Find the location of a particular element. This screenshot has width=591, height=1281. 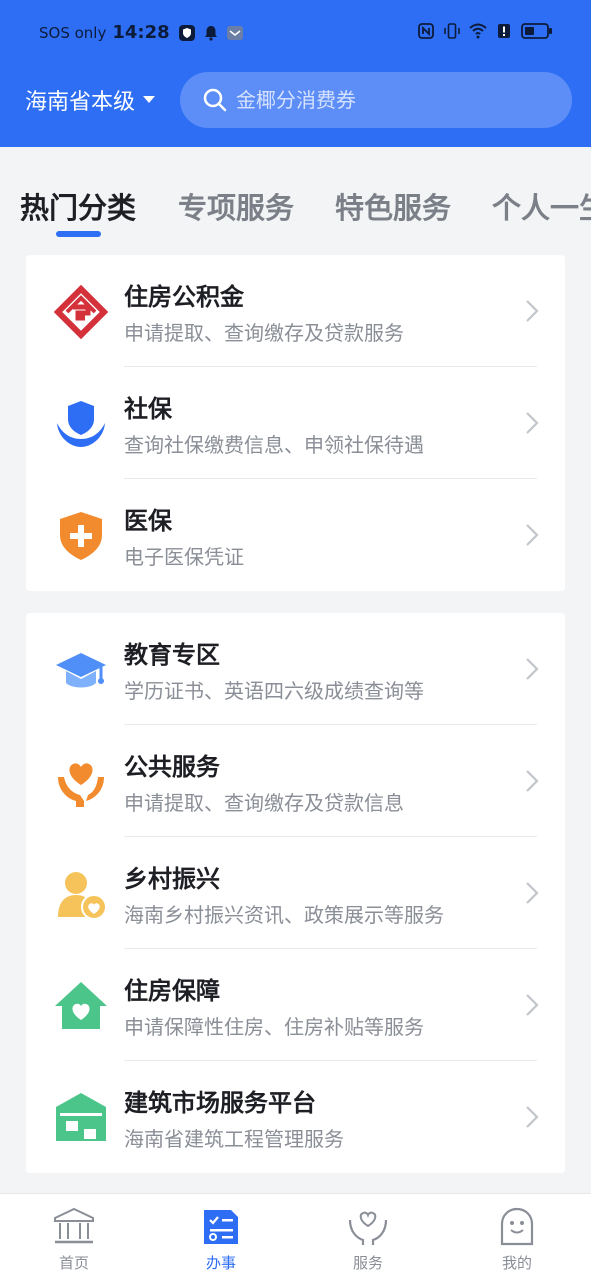

social-security-icon is located at coordinates (81, 424).